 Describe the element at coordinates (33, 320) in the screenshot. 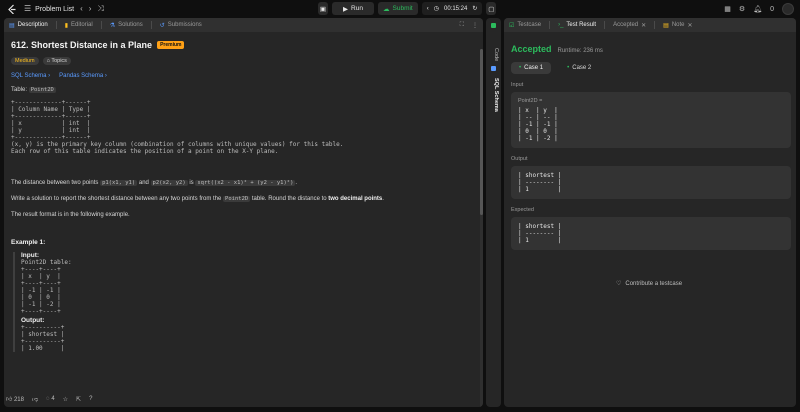

I see `example-output-label: Output:` at that location.